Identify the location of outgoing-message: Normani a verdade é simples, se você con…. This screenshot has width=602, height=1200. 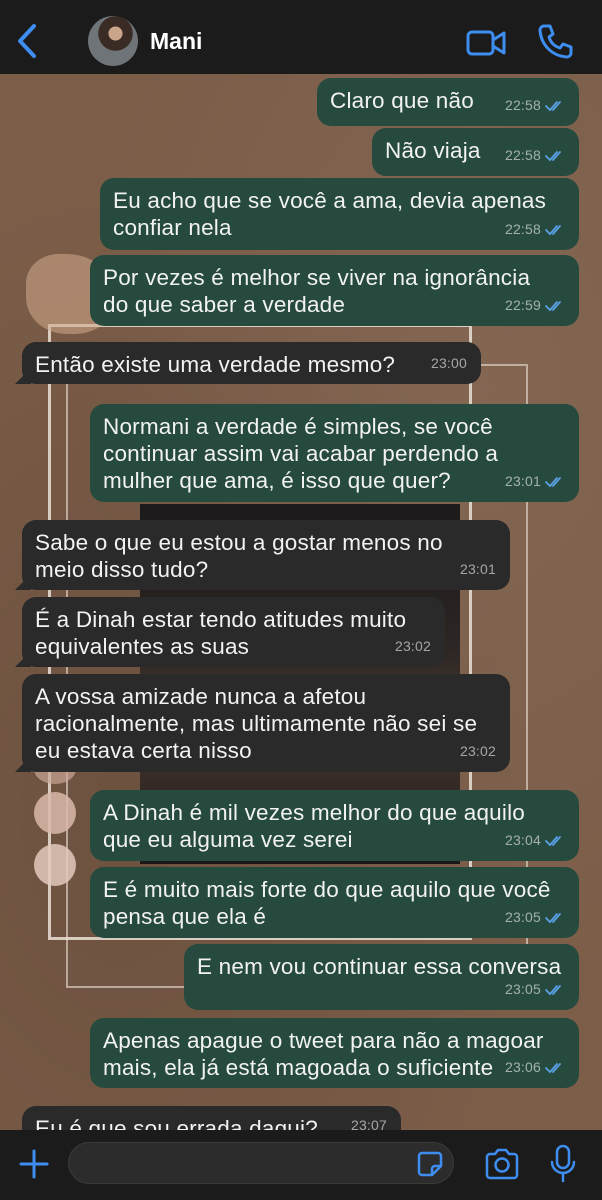
(334, 453).